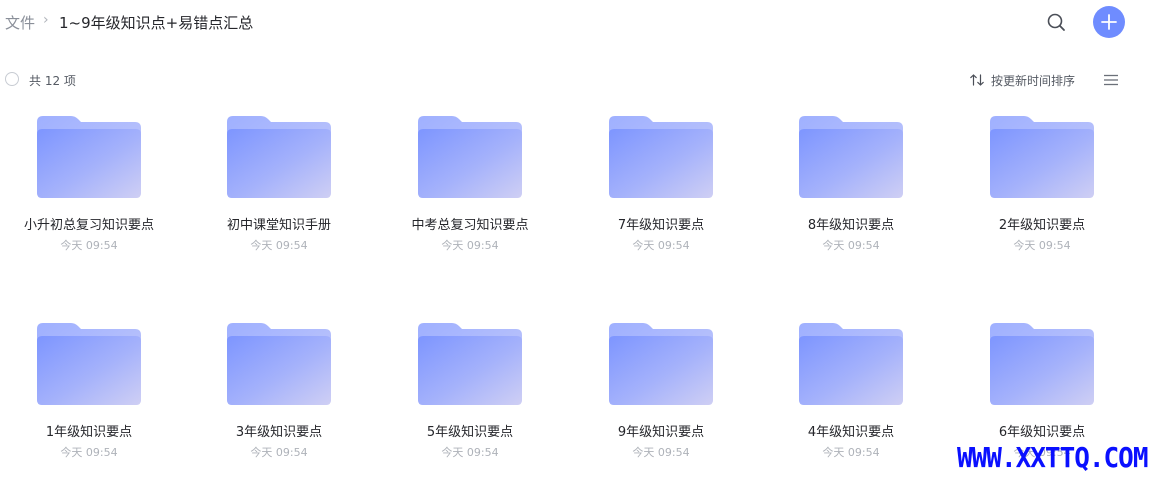 The image size is (1154, 501). Describe the element at coordinates (851, 432) in the screenshot. I see `folder-name: 4年级知识要点` at that location.